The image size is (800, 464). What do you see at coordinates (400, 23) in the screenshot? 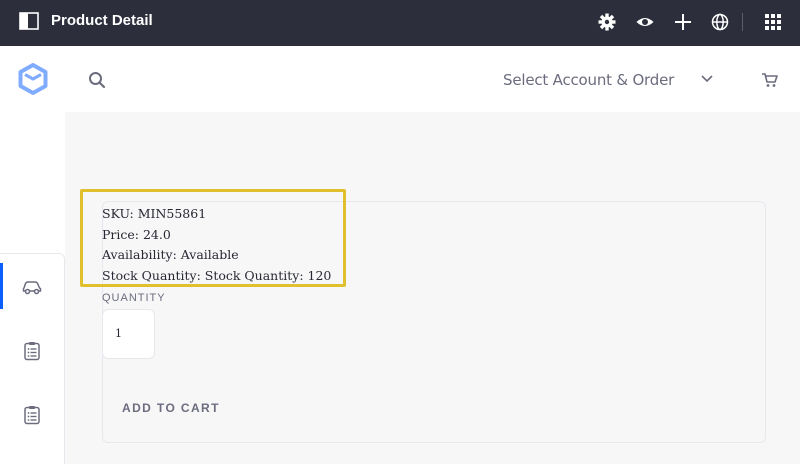
I see `top-bar: Product Detail` at bounding box center [400, 23].